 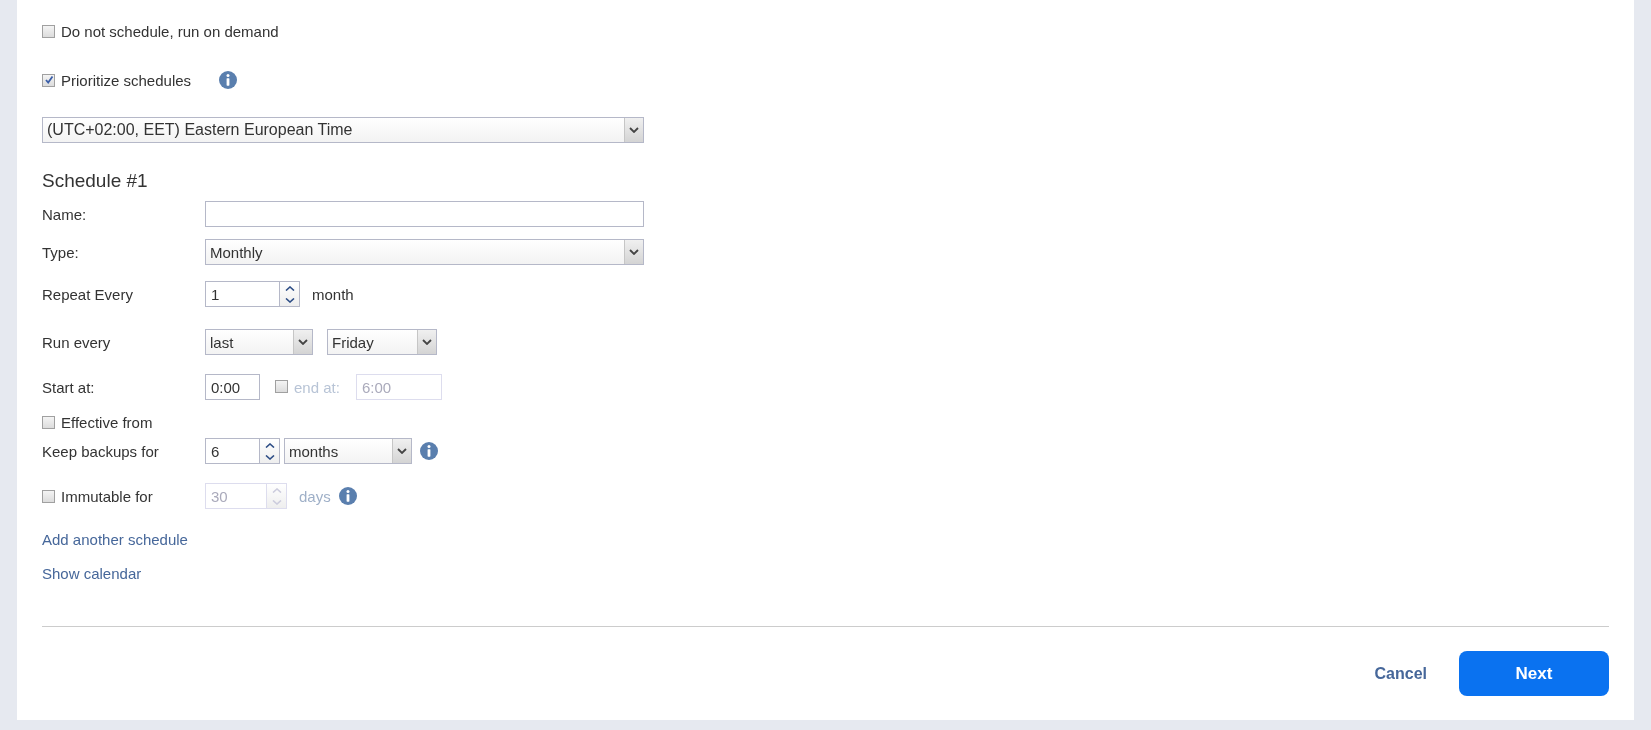 I want to click on checkbox-label: Immutable for, so click(x=107, y=496).